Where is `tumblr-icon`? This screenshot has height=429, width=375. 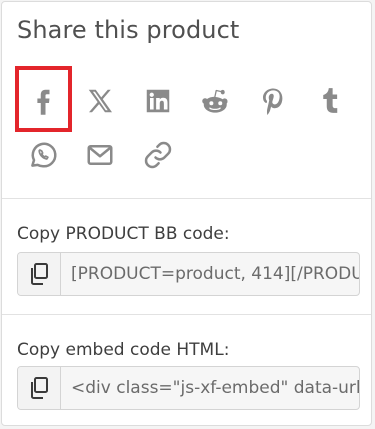
tumblr-icon is located at coordinates (330, 101).